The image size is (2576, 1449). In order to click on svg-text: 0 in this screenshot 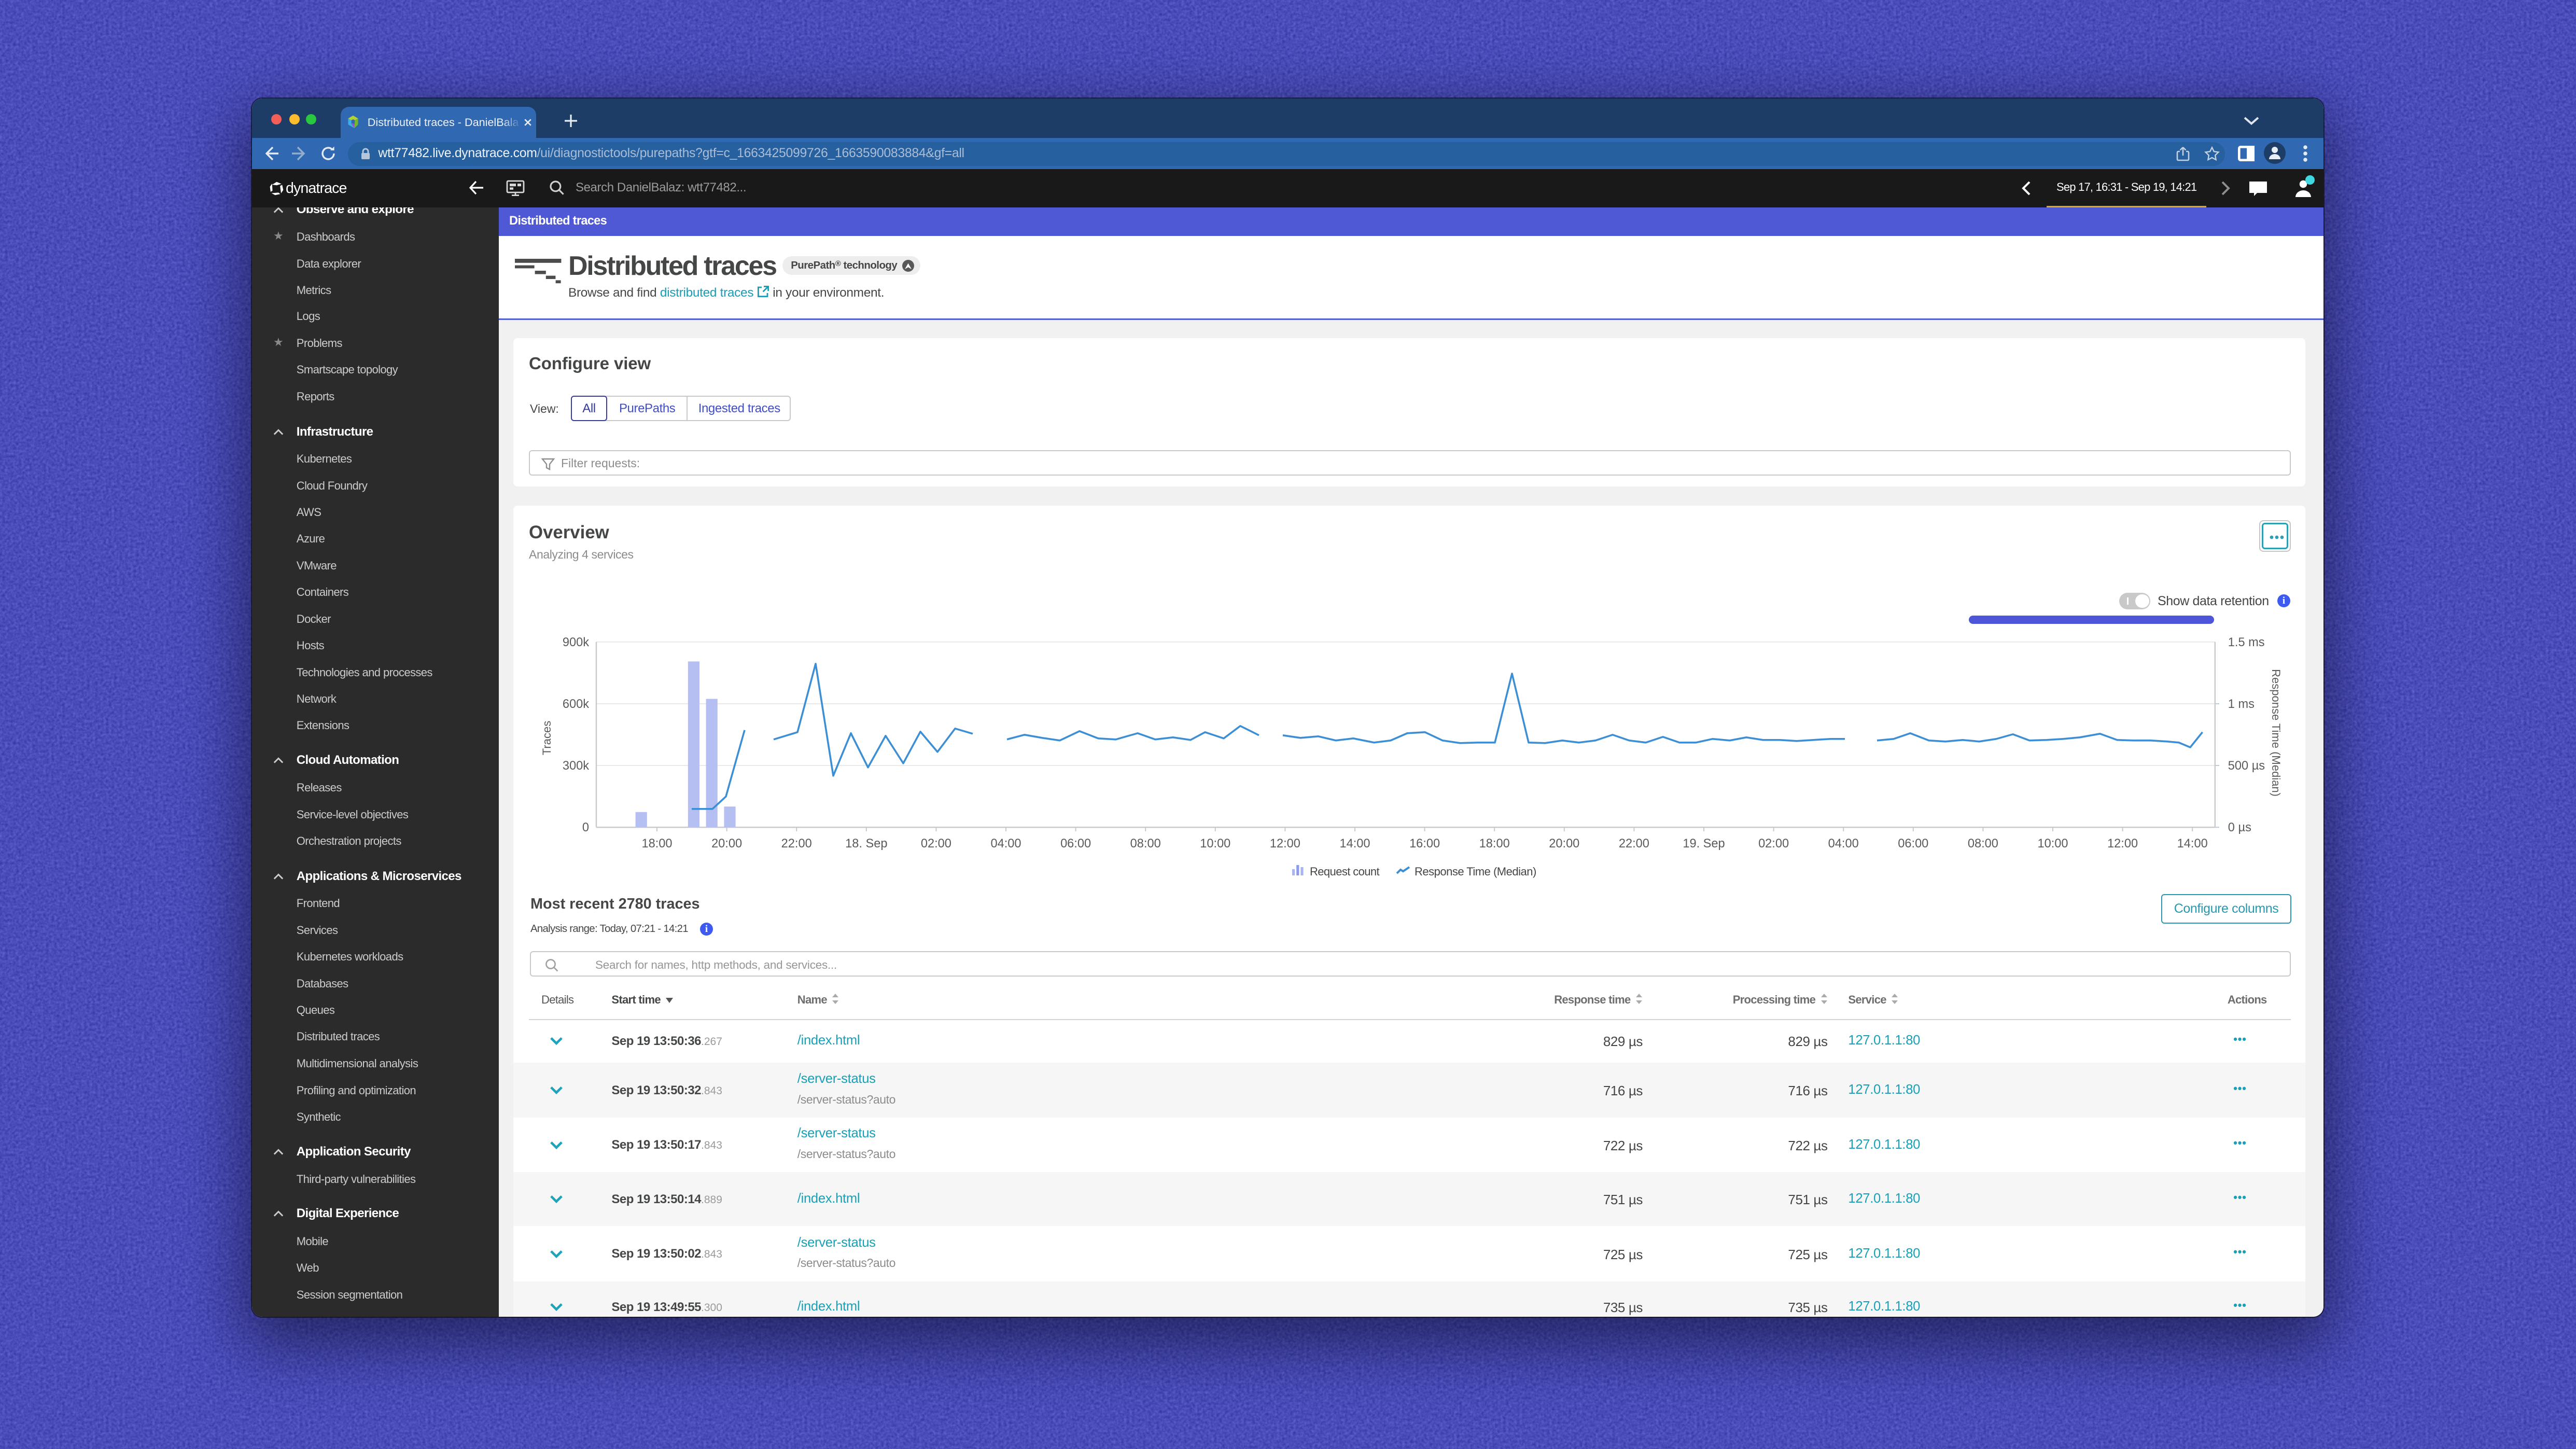, I will do `click(585, 827)`.